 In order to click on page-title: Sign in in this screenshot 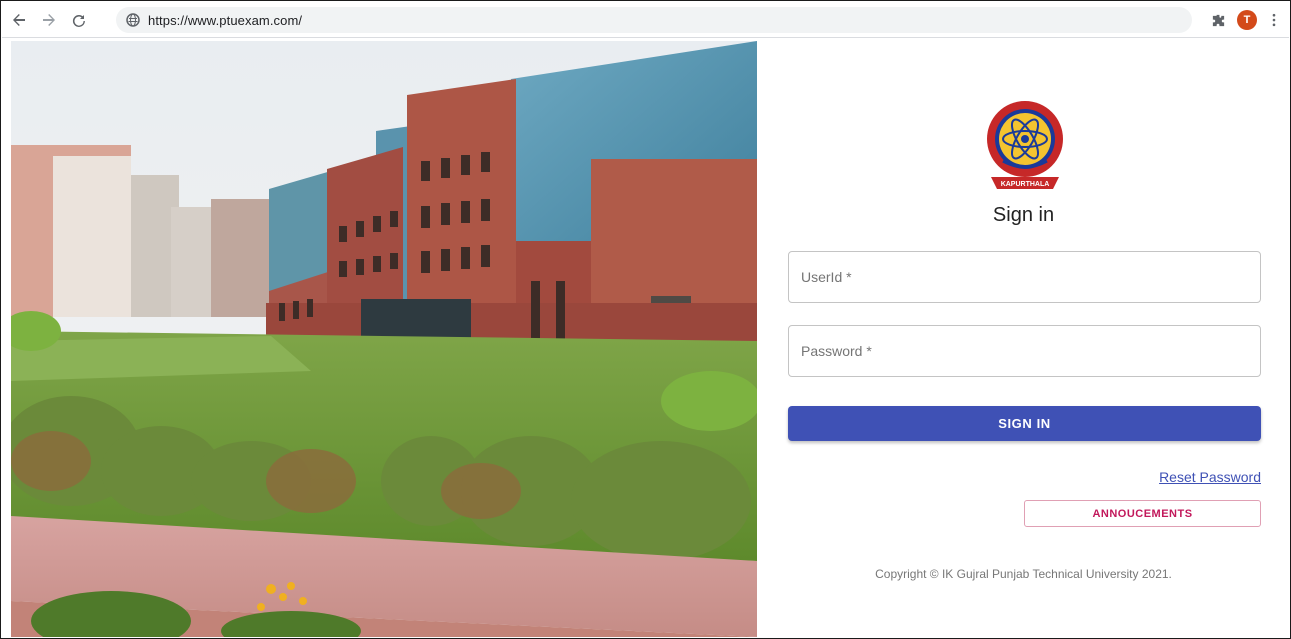, I will do `click(1023, 215)`.